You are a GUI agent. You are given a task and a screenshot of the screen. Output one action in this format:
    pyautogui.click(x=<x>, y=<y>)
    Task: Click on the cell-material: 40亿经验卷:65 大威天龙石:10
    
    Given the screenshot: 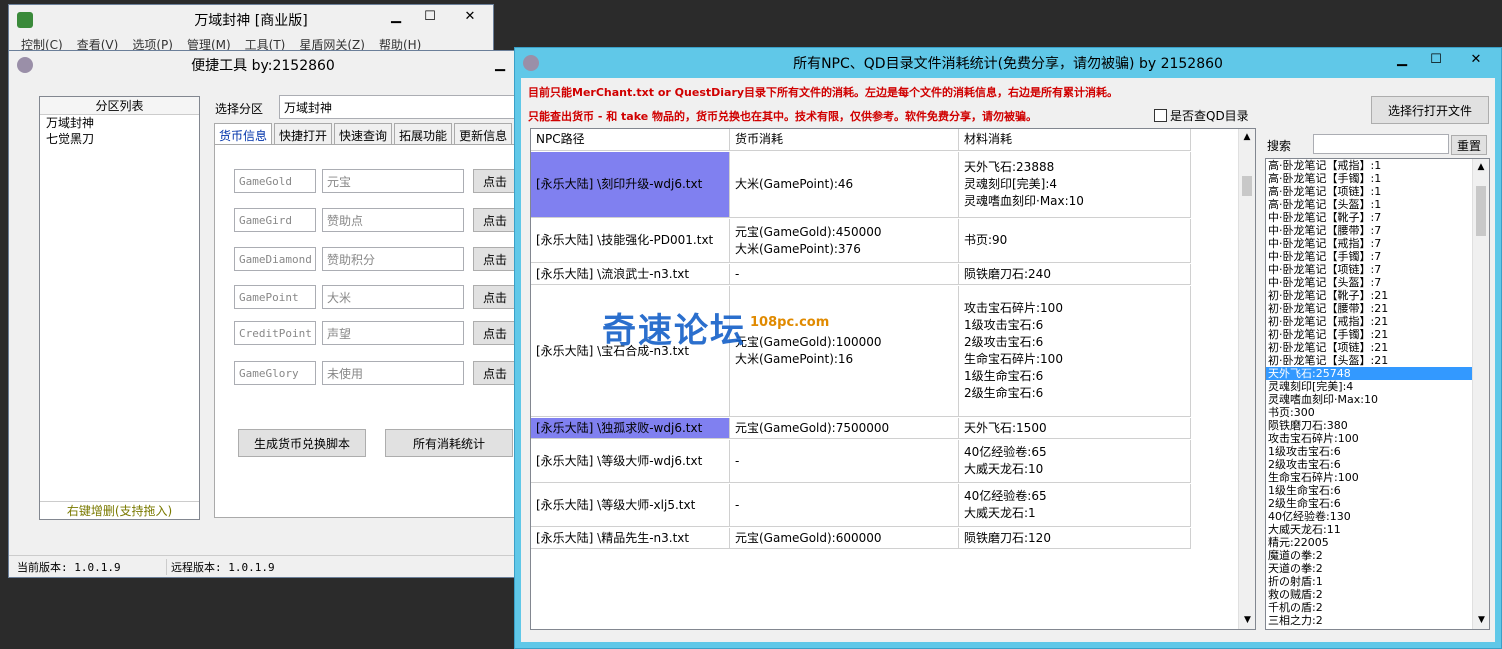 What is the action you would take?
    pyautogui.click(x=1075, y=461)
    